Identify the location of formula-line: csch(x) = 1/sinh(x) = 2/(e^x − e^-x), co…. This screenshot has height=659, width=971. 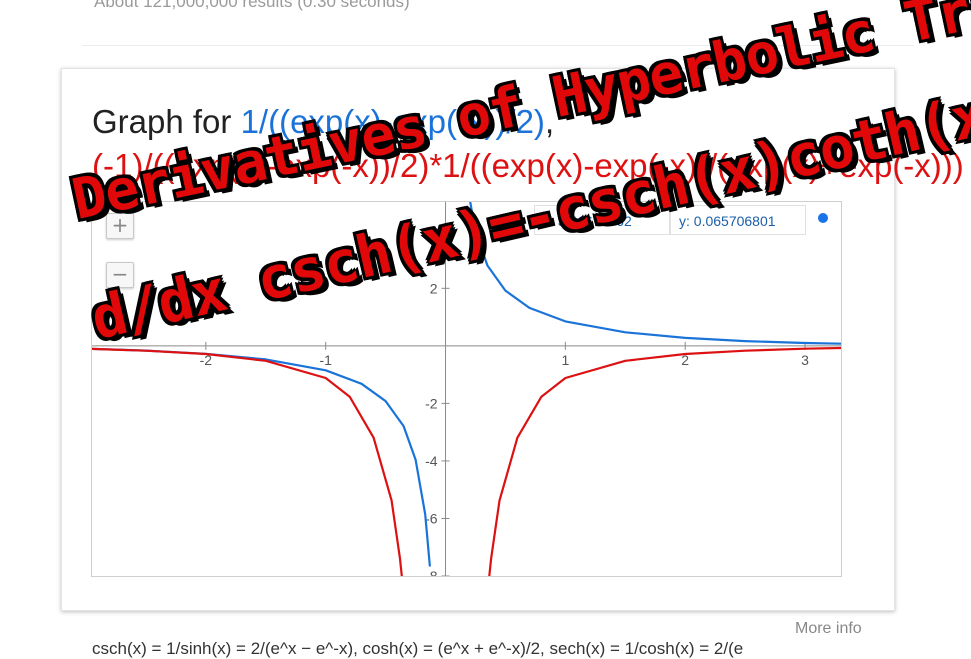
(418, 648).